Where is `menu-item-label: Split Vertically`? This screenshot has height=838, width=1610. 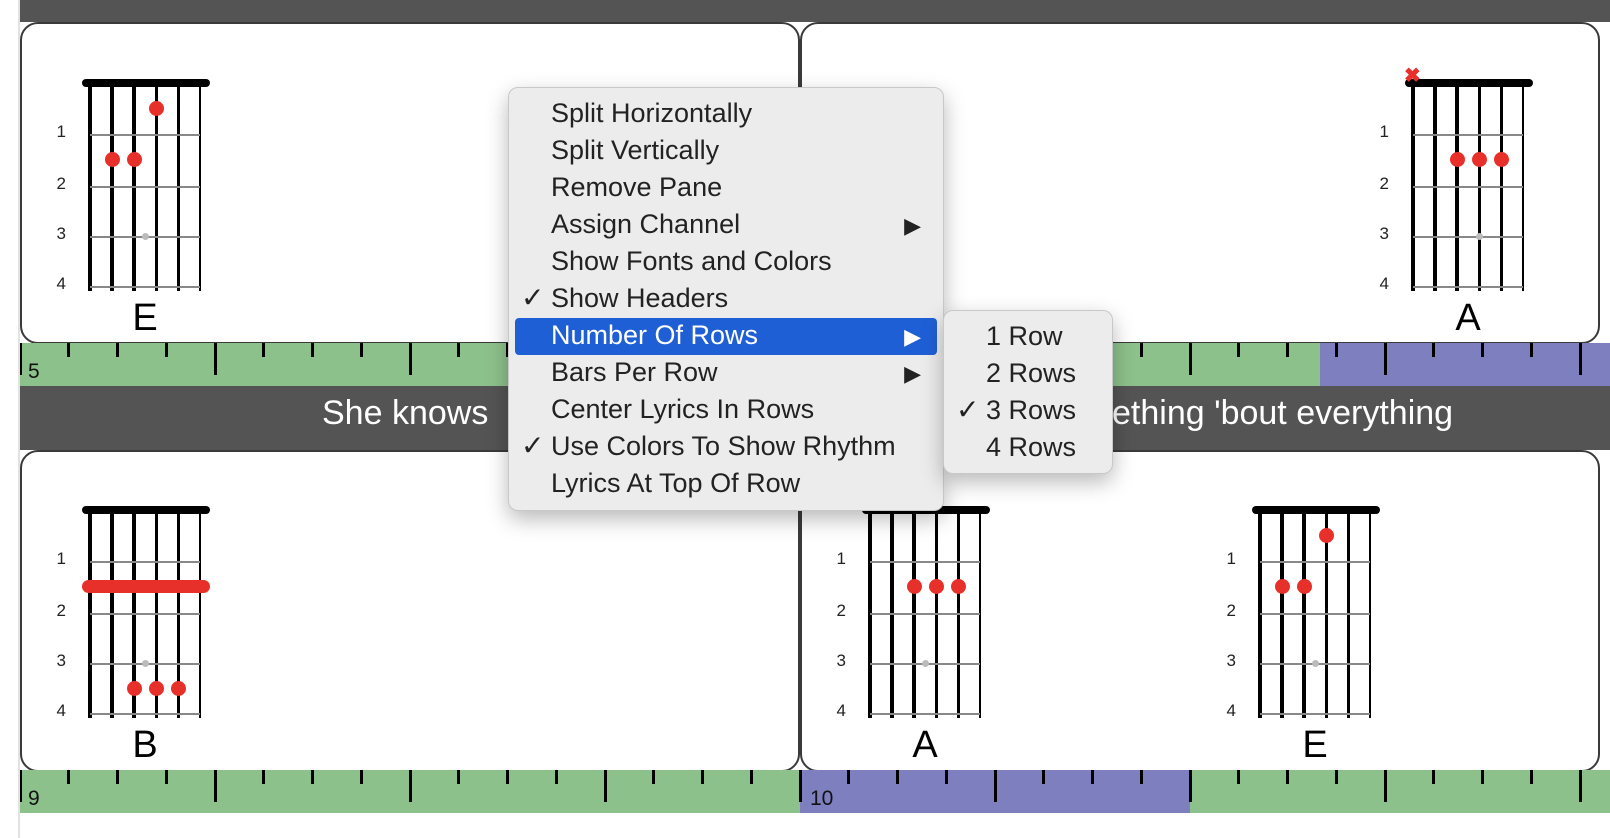 menu-item-label: Split Vertically is located at coordinates (635, 150).